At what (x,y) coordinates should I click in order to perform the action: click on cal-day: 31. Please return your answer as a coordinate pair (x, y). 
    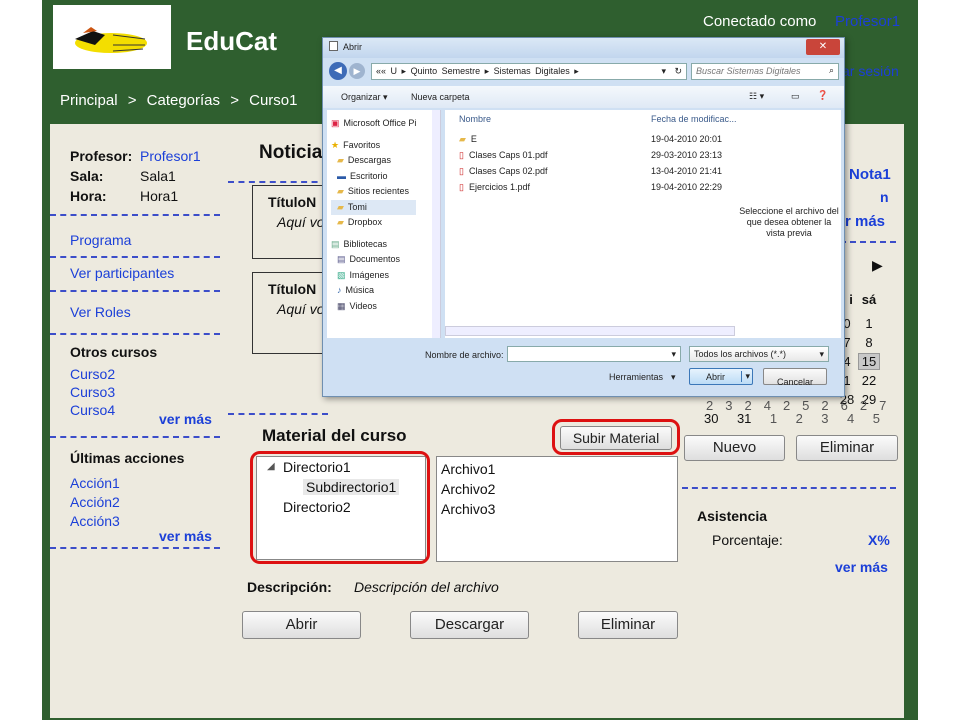
    Looking at the image, I should click on (744, 418).